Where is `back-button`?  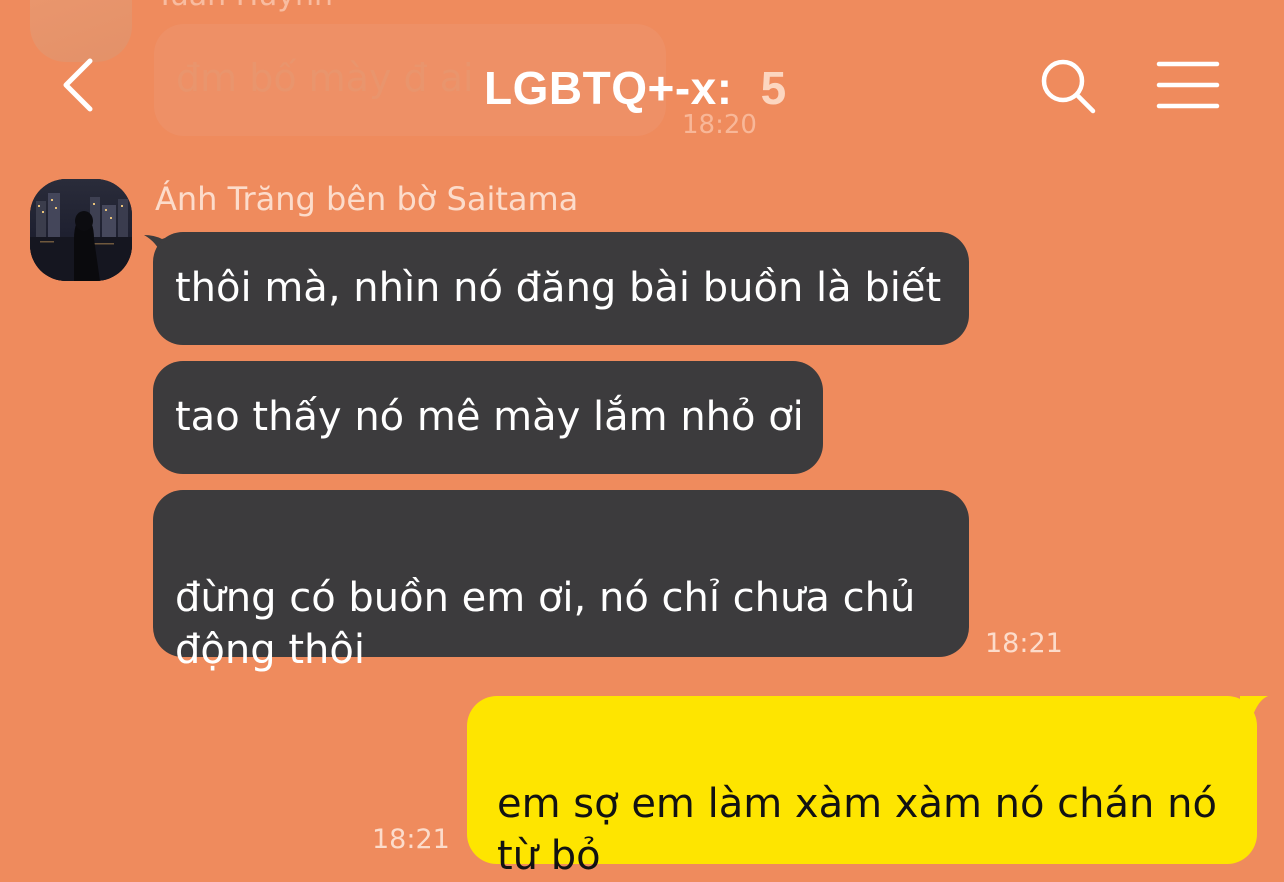
back-button is located at coordinates (82, 85).